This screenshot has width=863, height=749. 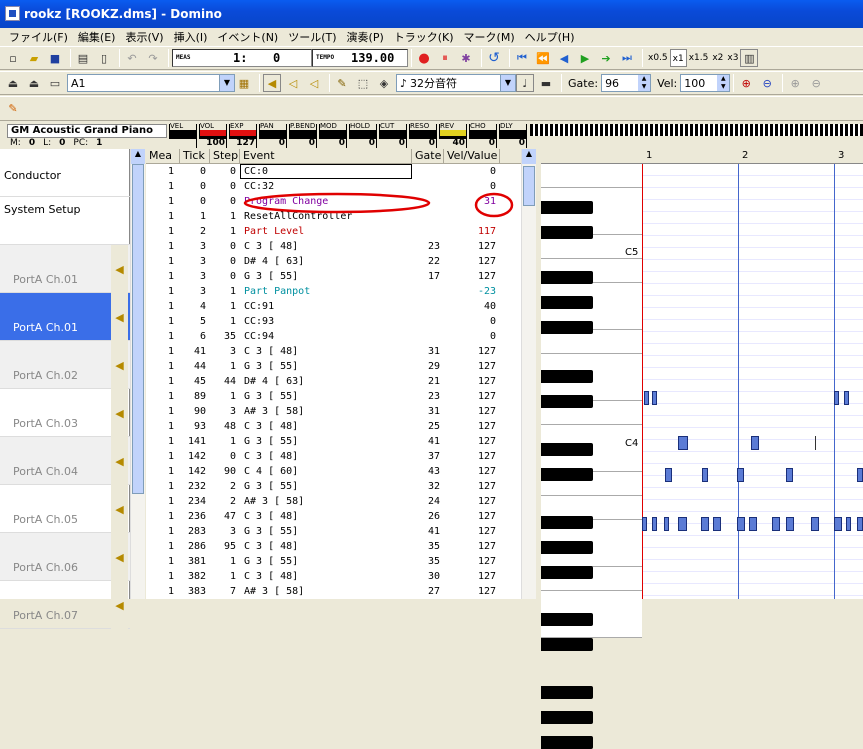 What do you see at coordinates (705, 83) in the screenshot?
I see `vel-input: 100 ▲ ▼` at bounding box center [705, 83].